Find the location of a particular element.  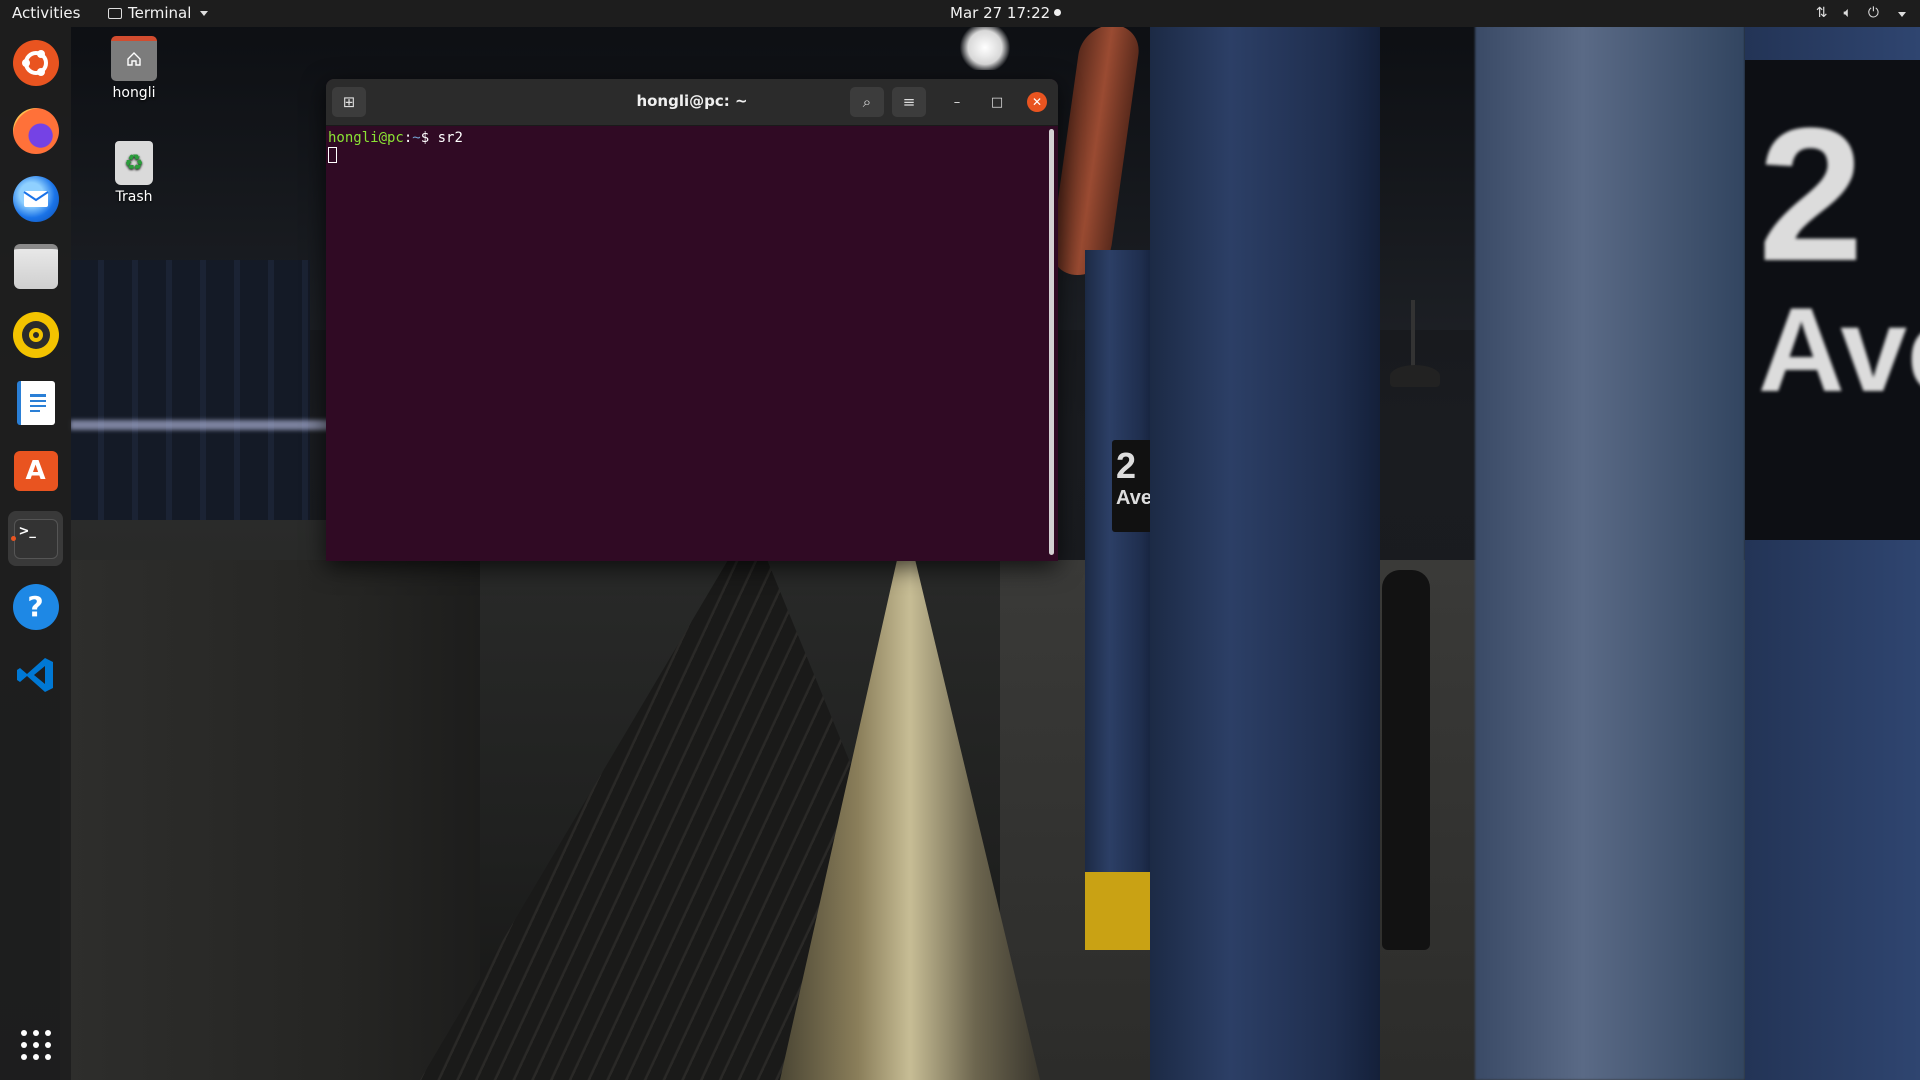

clock-button: Mar 27 17:22 is located at coordinates (1000, 13).